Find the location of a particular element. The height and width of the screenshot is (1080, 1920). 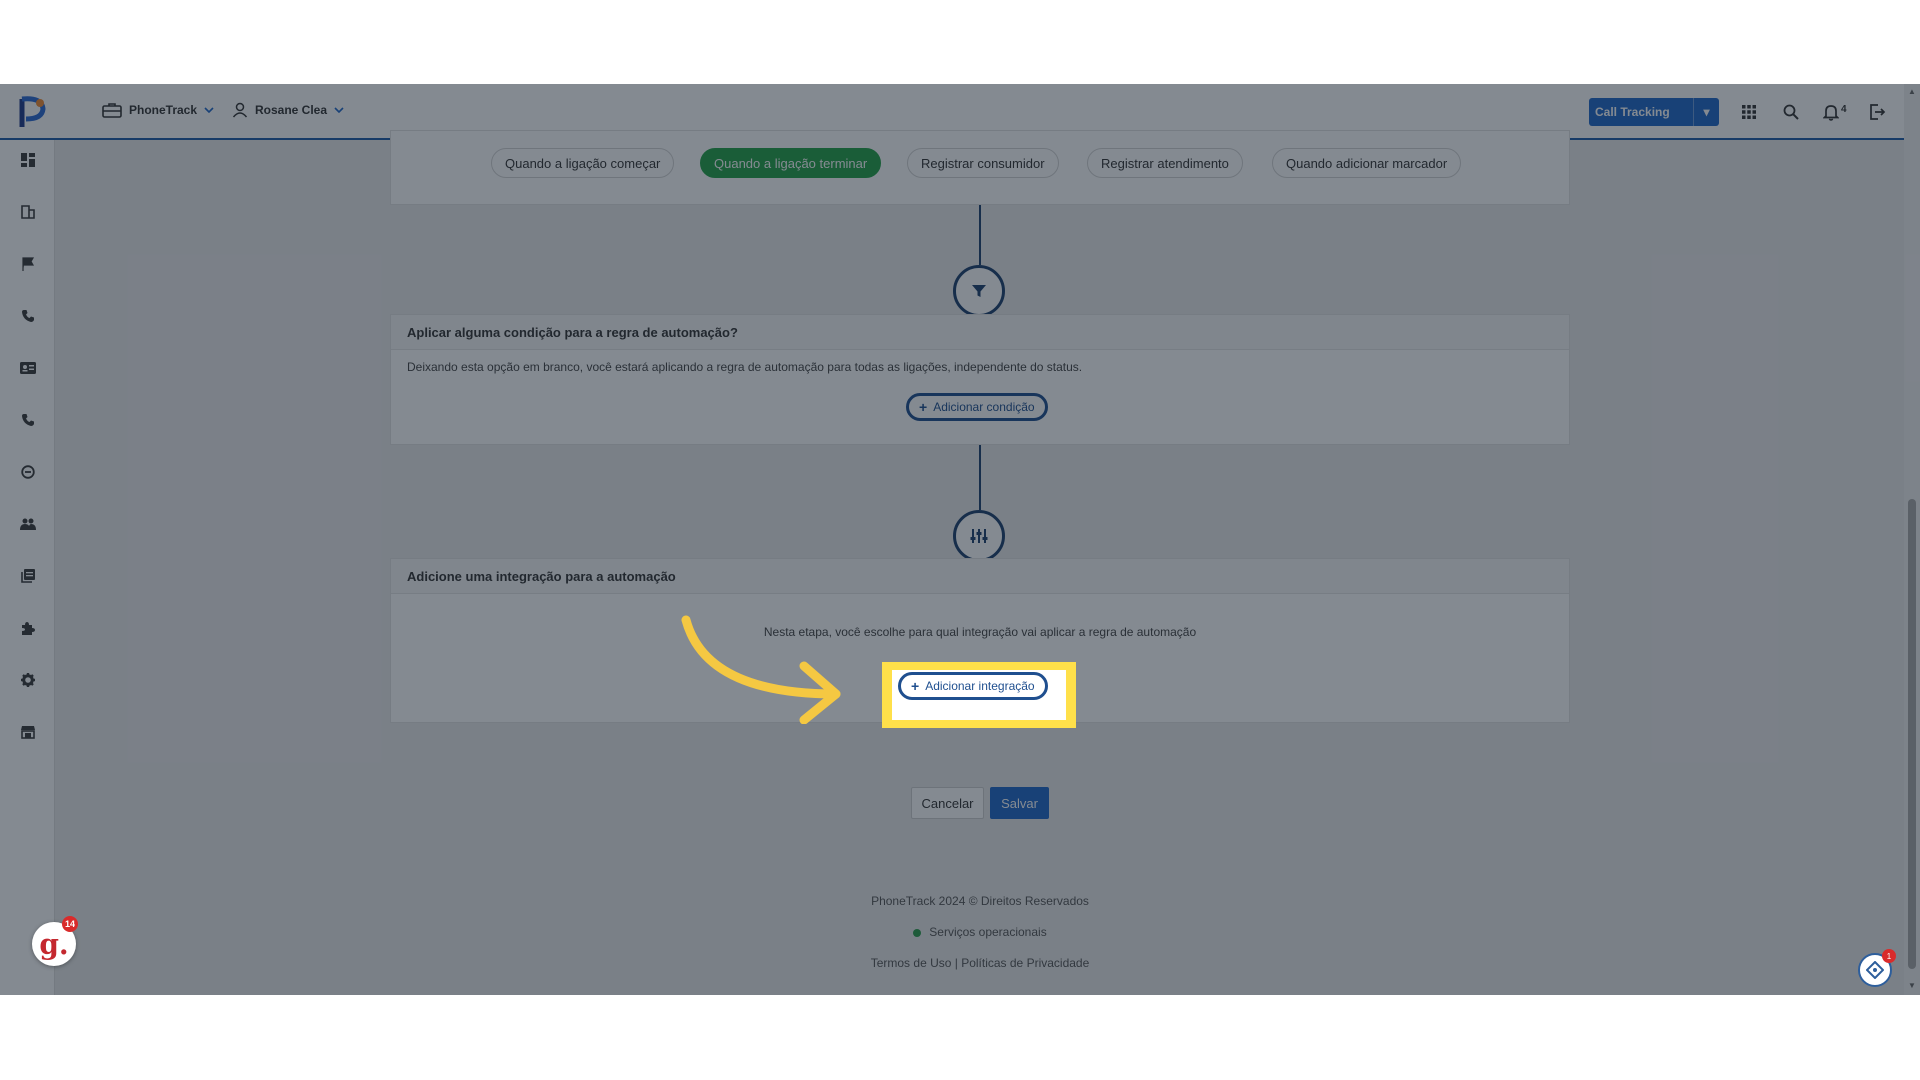

sliders-step-icon is located at coordinates (979, 536).